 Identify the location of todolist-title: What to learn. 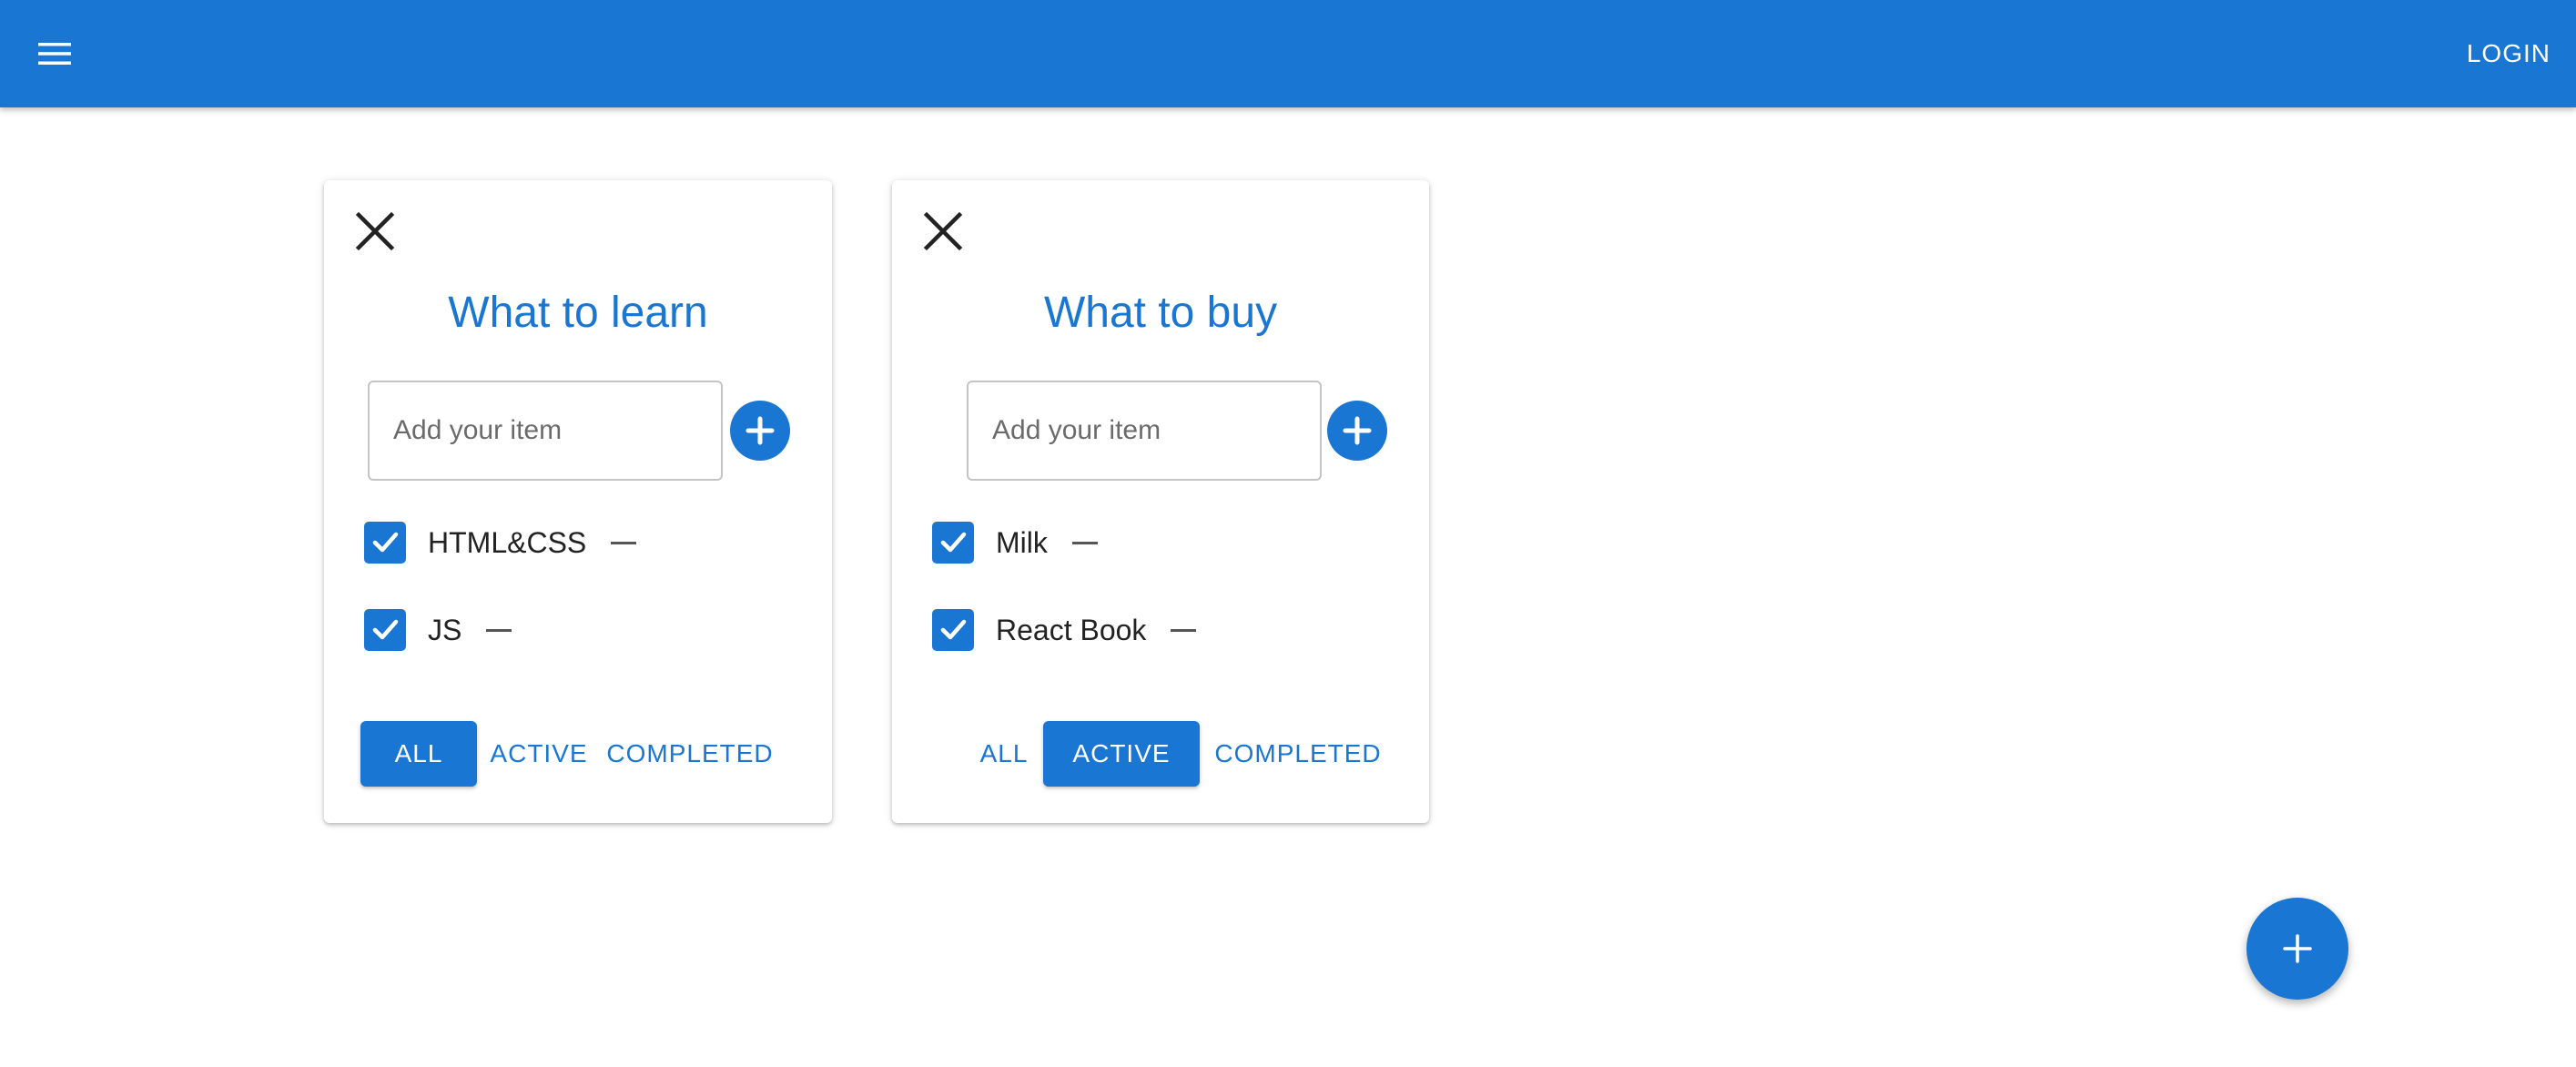
(578, 313).